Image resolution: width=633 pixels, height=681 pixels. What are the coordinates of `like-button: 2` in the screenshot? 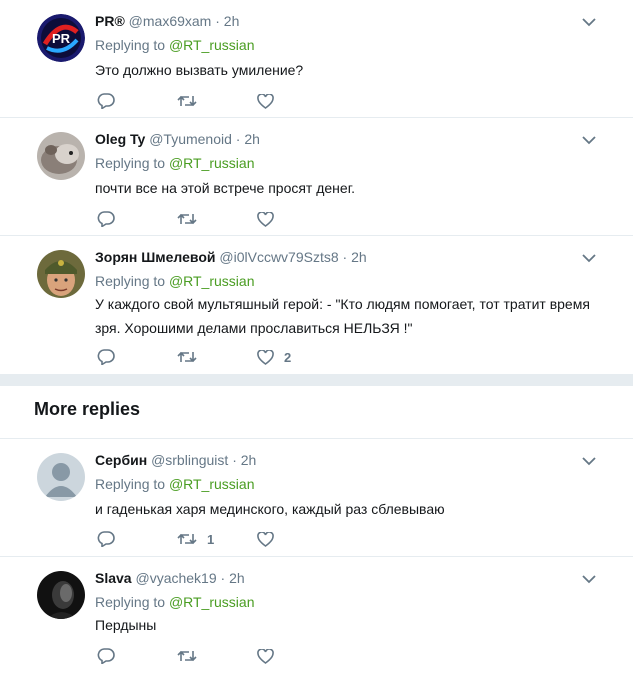 It's located at (274, 357).